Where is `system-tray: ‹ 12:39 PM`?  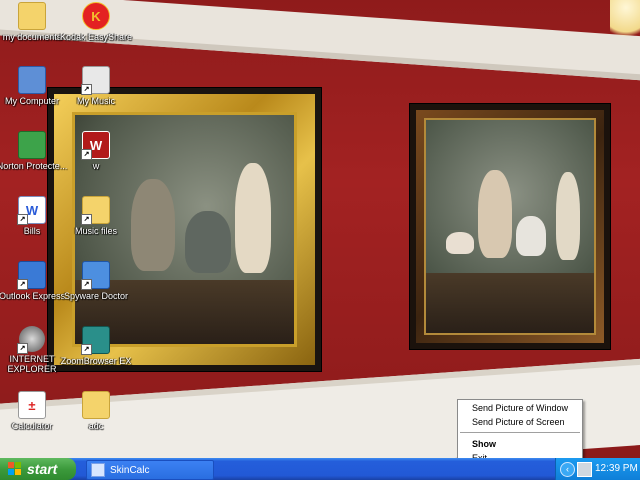 system-tray: ‹ 12:39 PM is located at coordinates (597, 469).